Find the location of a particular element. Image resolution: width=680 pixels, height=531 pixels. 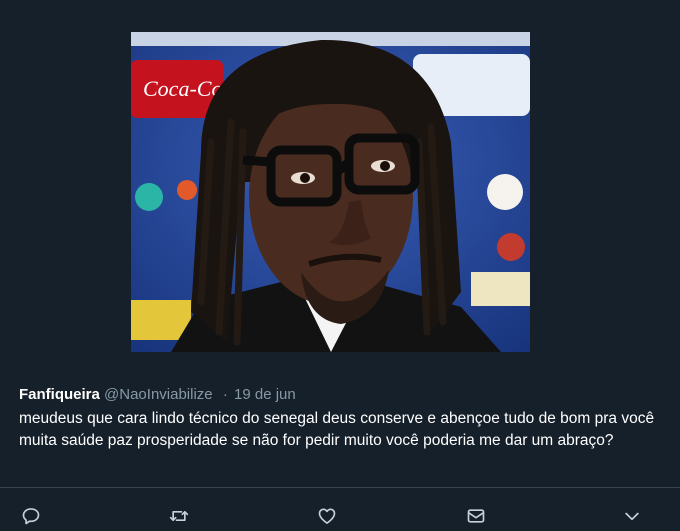

tweet-date: 19 de jun is located at coordinates (265, 394).